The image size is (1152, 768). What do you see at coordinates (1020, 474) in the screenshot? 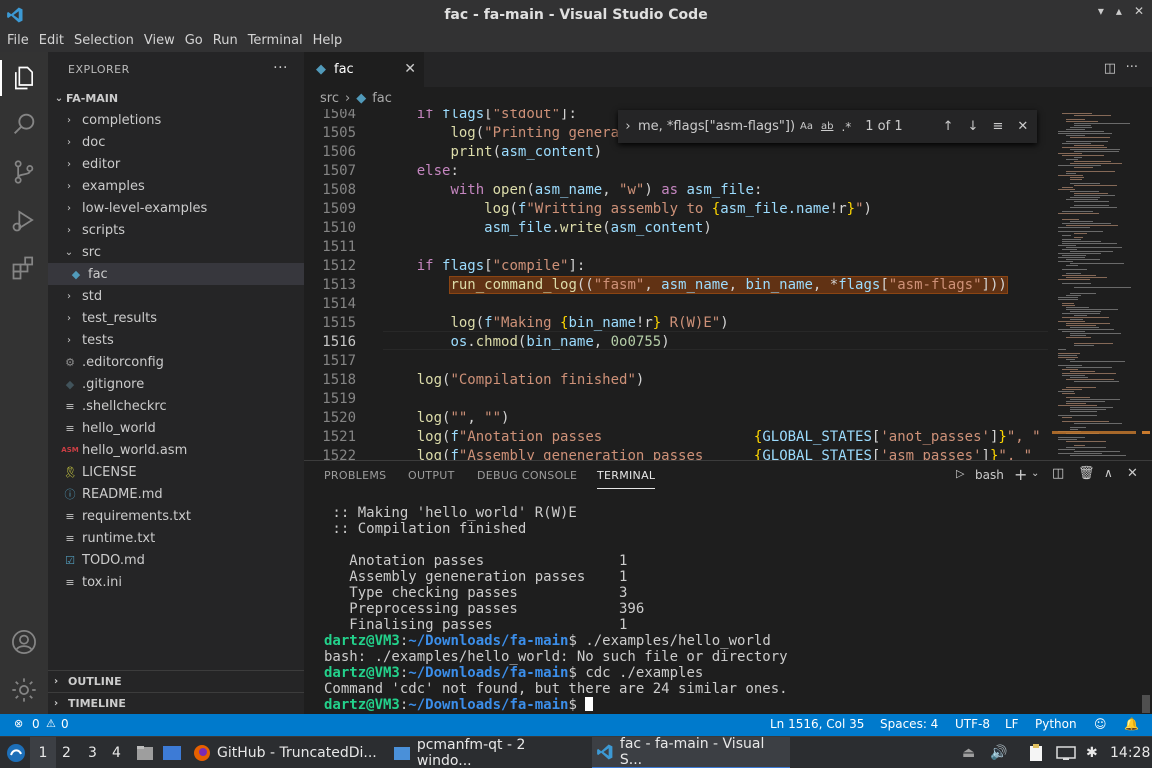
I see `new-terminal-icon: +` at bounding box center [1020, 474].